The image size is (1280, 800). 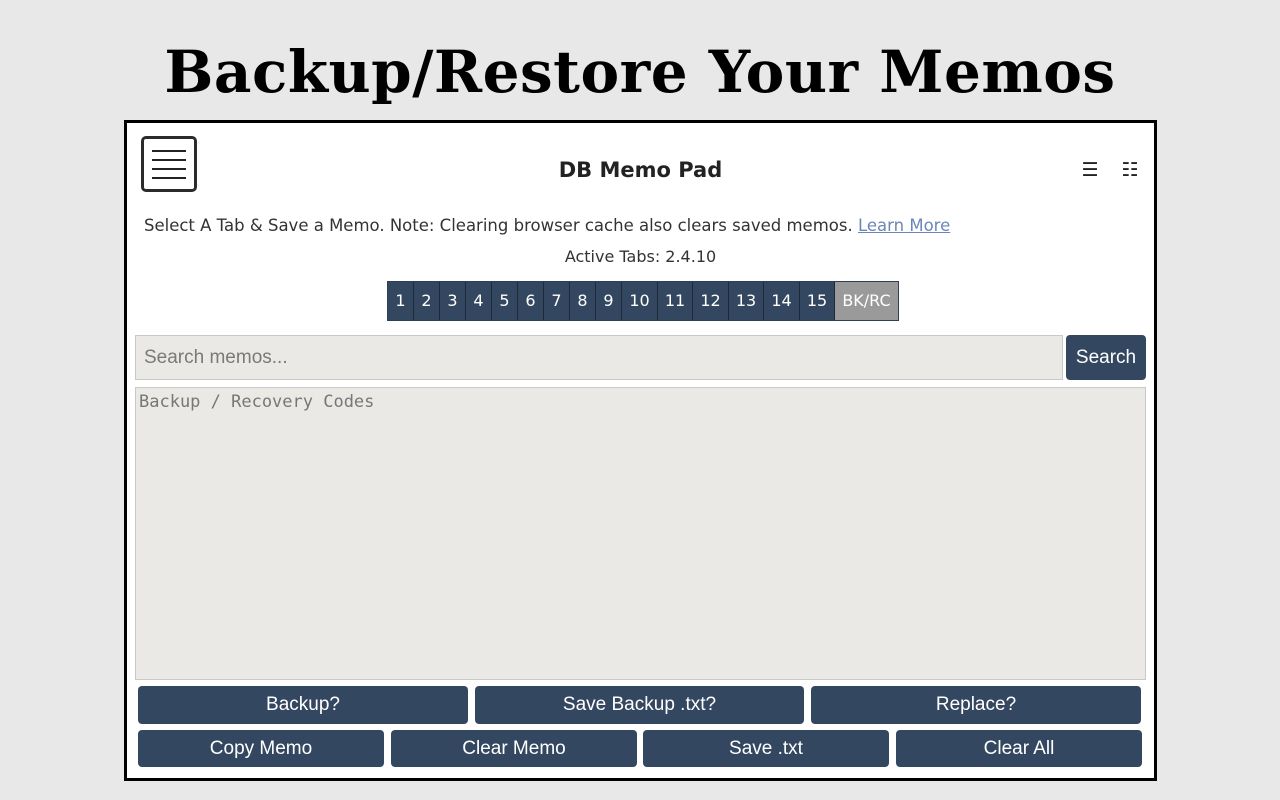 What do you see at coordinates (1130, 170) in the screenshot?
I see `grid-list-icon: ☷` at bounding box center [1130, 170].